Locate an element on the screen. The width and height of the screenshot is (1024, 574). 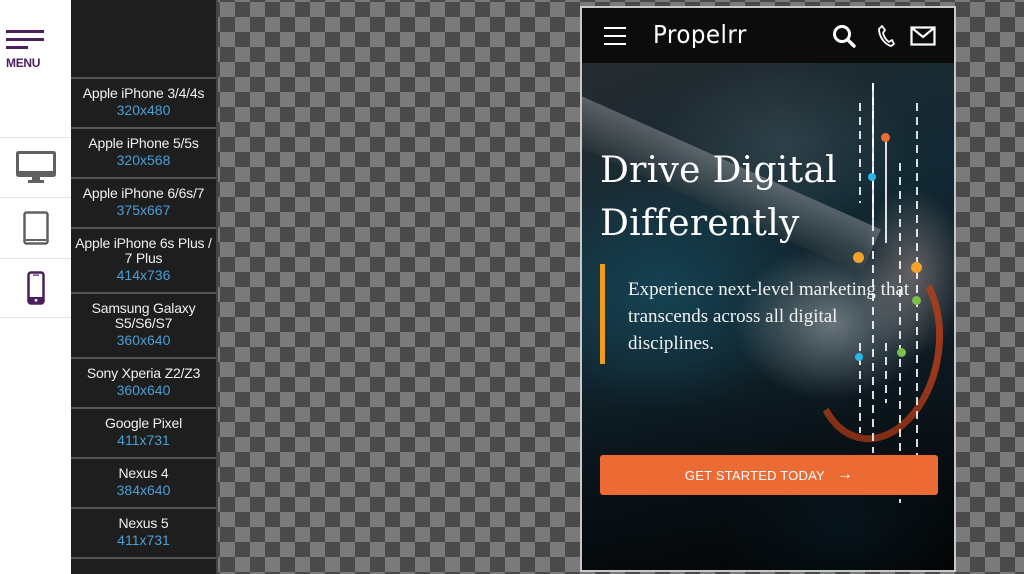
tablet-icon is located at coordinates (35, 227).